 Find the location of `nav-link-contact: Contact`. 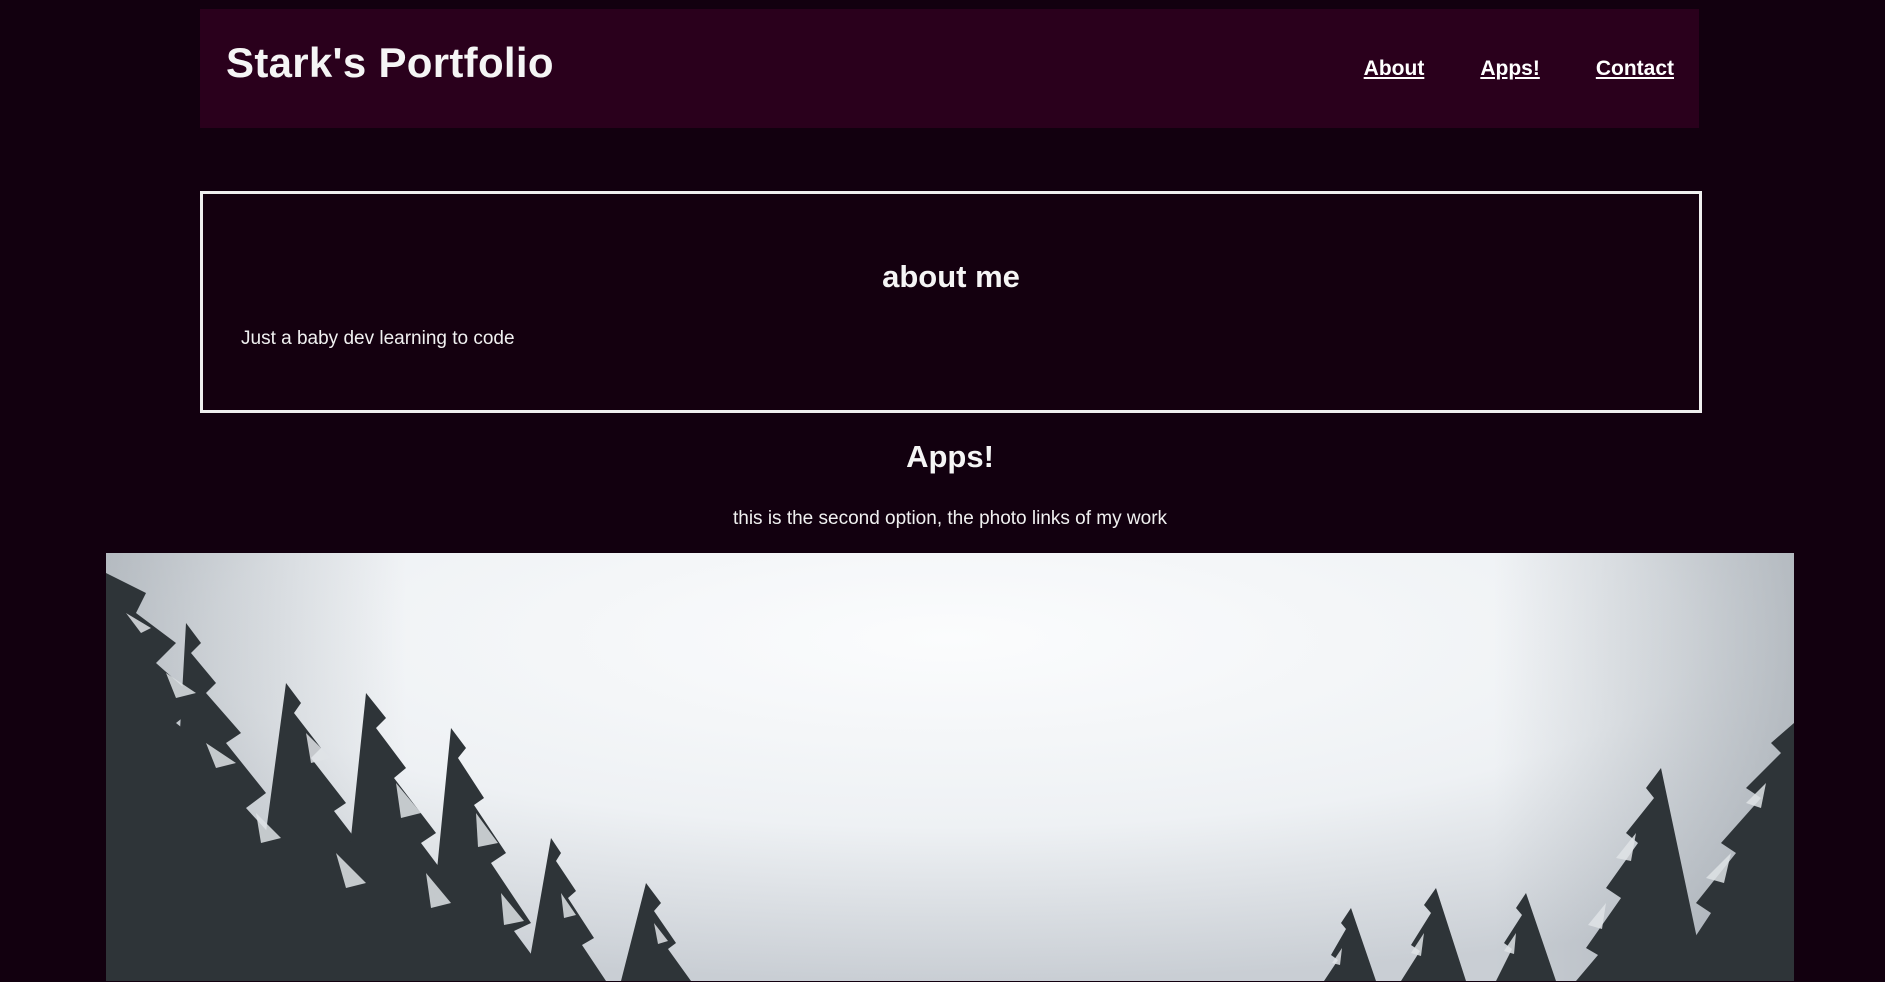

nav-link-contact: Contact is located at coordinates (1635, 69).